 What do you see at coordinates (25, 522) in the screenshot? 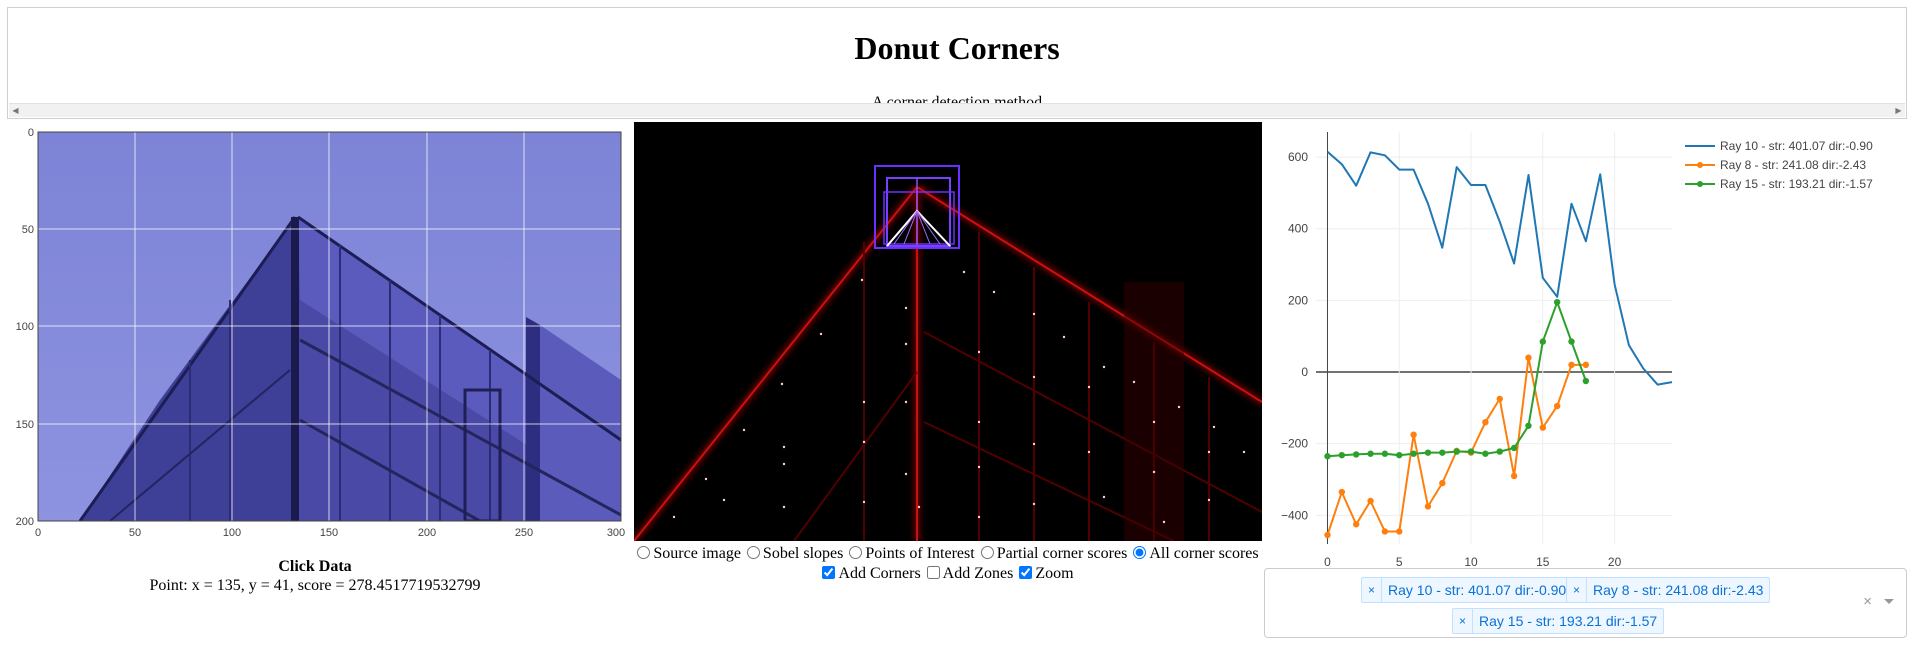
I see `y-tick: 200` at bounding box center [25, 522].